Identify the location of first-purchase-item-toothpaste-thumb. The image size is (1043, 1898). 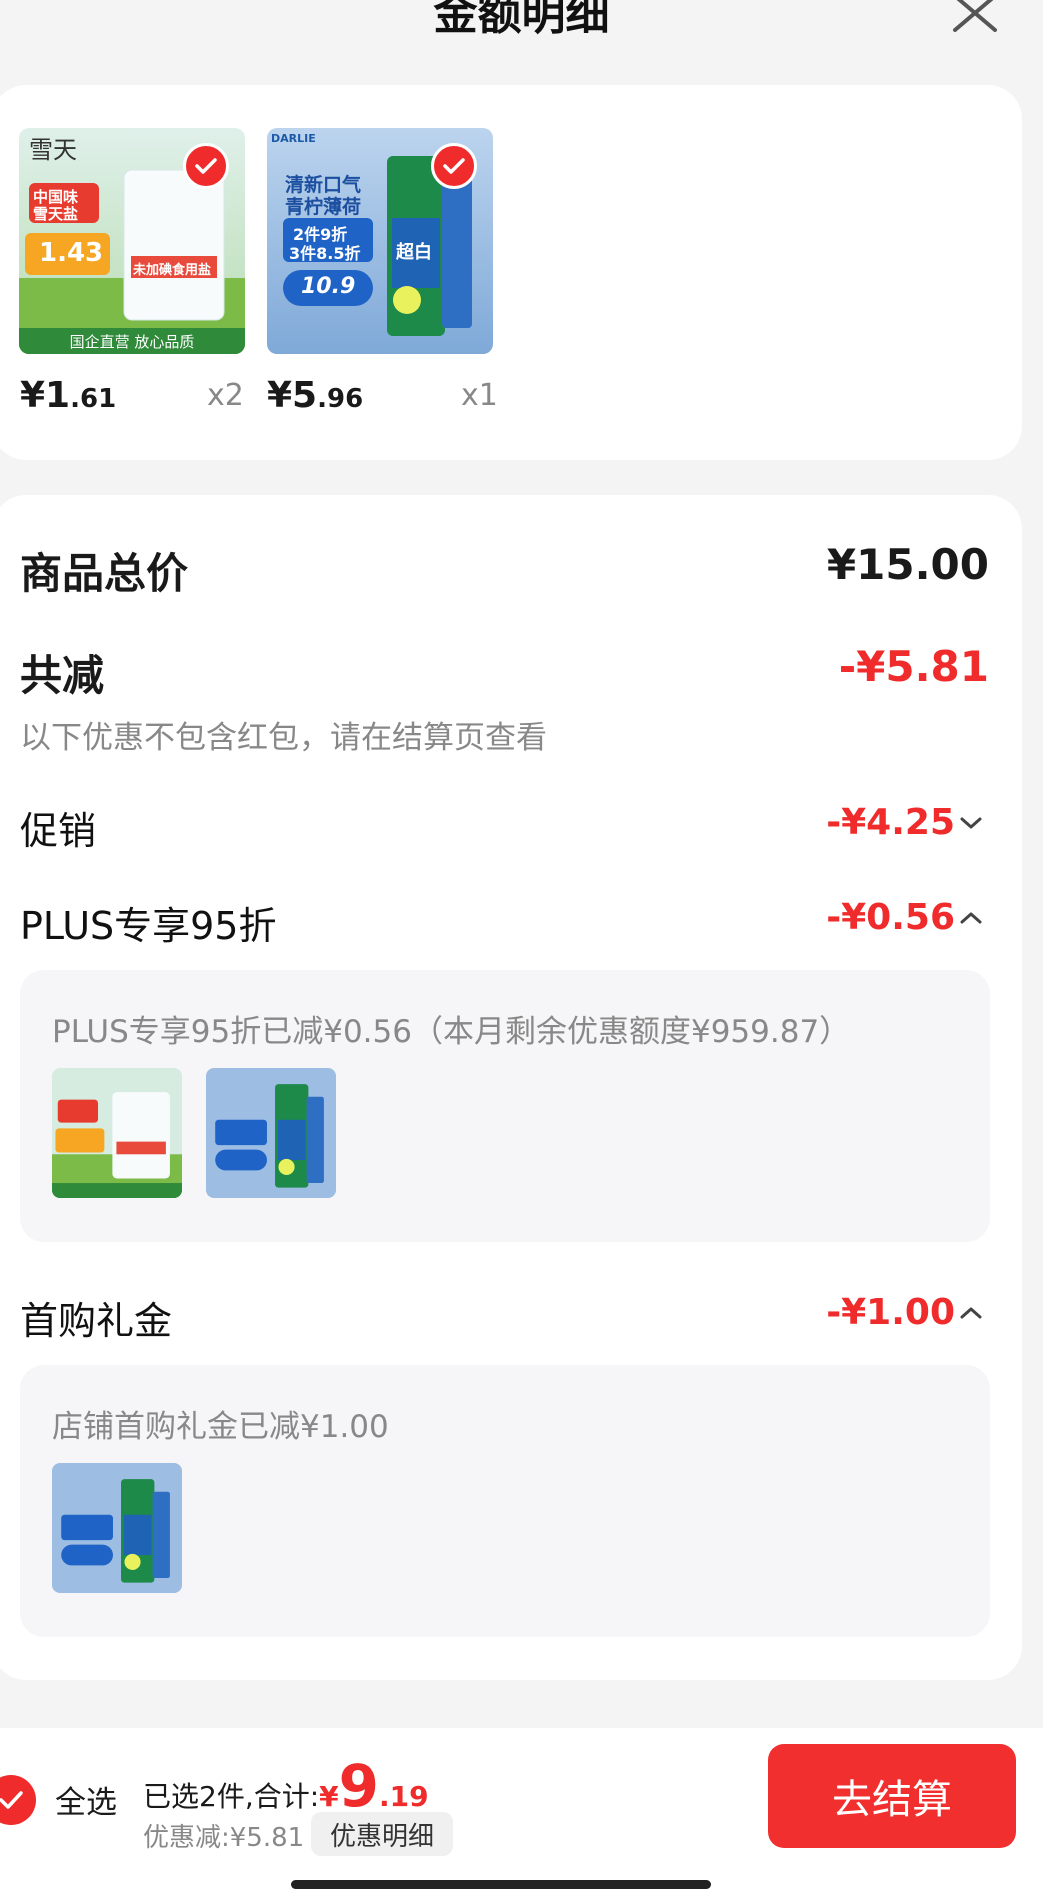
(117, 1528).